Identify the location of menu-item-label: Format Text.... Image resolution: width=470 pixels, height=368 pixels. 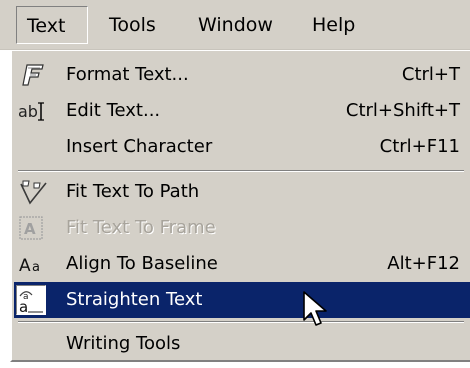
(127, 74).